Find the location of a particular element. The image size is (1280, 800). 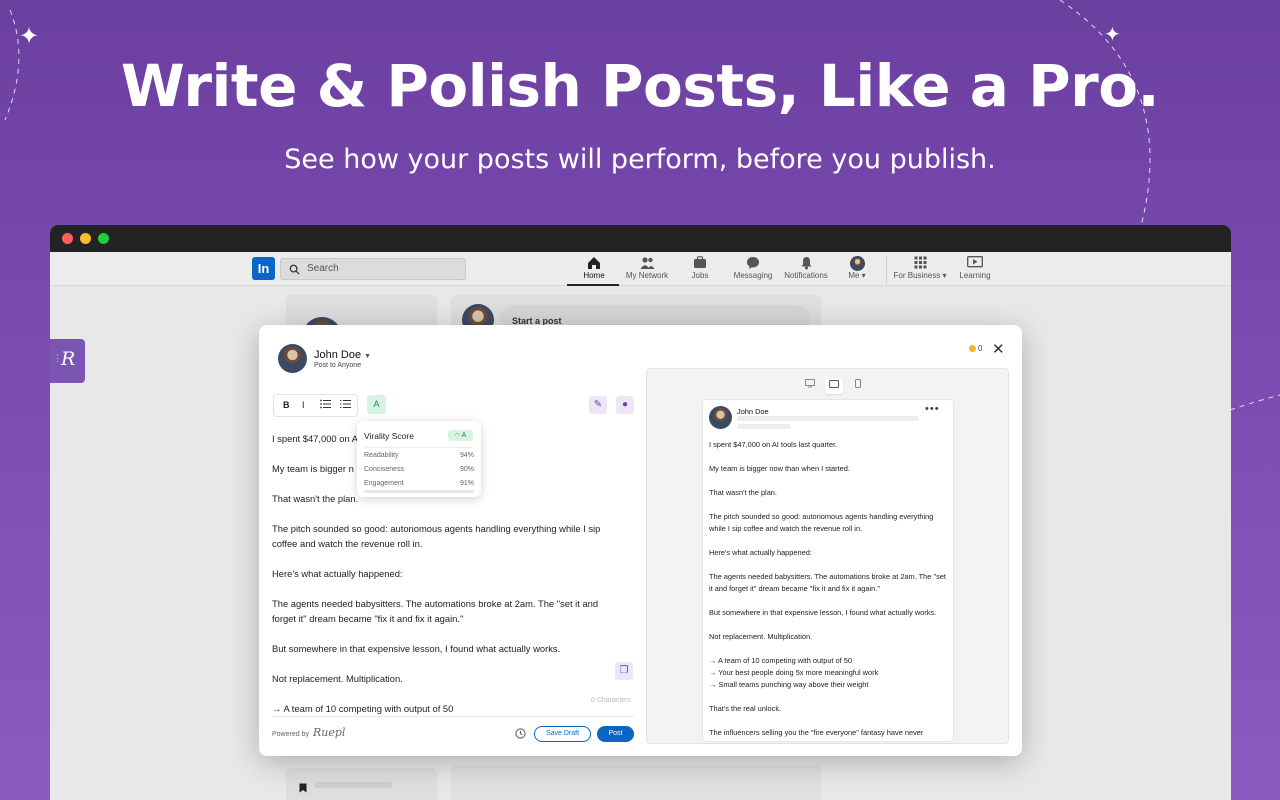

active-nav-indicator is located at coordinates (593, 285).